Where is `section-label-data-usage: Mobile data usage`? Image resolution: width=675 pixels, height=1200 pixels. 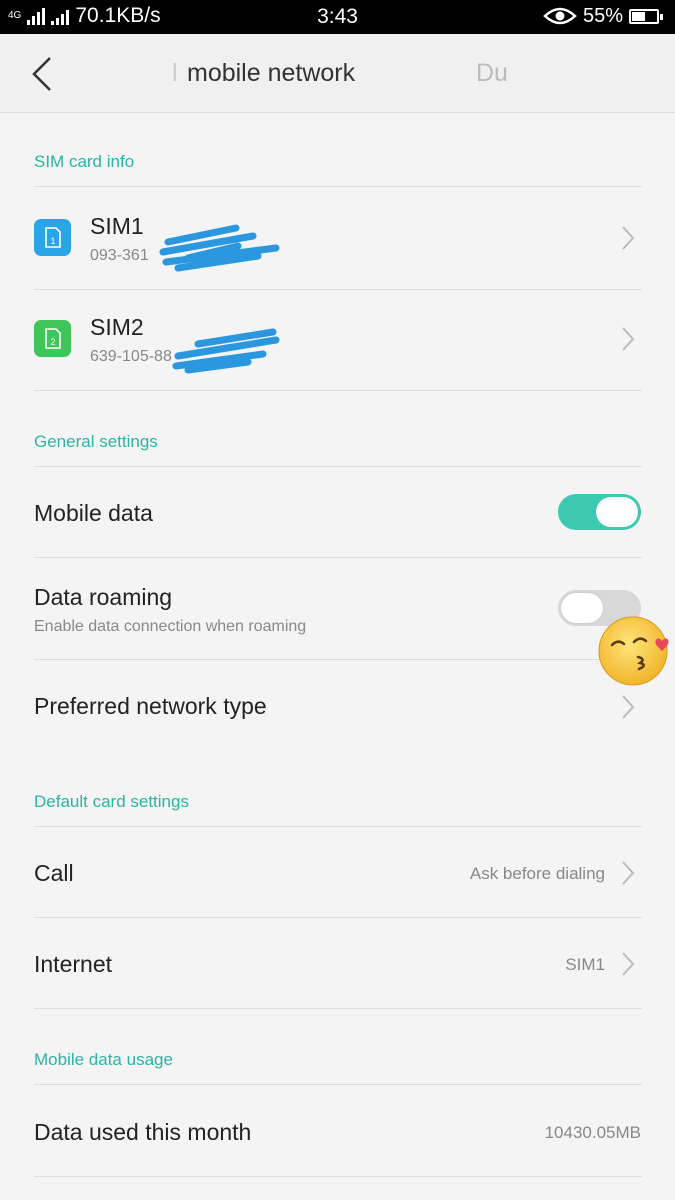
section-label-data-usage: Mobile data usage is located at coordinates (103, 1059).